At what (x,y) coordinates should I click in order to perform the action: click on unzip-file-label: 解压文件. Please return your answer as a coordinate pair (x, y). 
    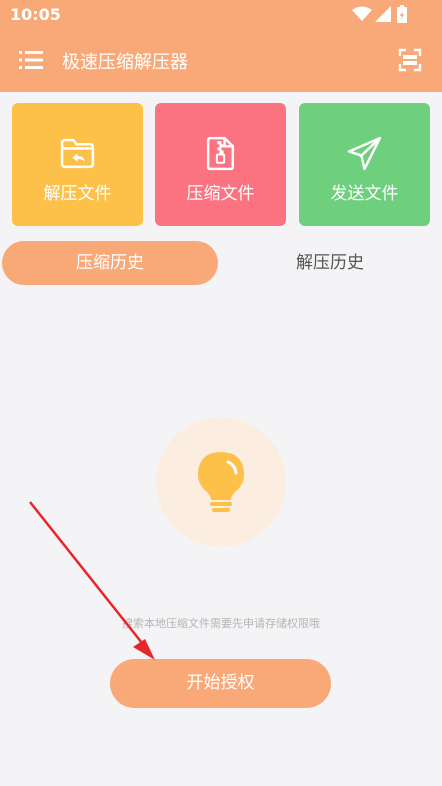
    Looking at the image, I should click on (77, 194).